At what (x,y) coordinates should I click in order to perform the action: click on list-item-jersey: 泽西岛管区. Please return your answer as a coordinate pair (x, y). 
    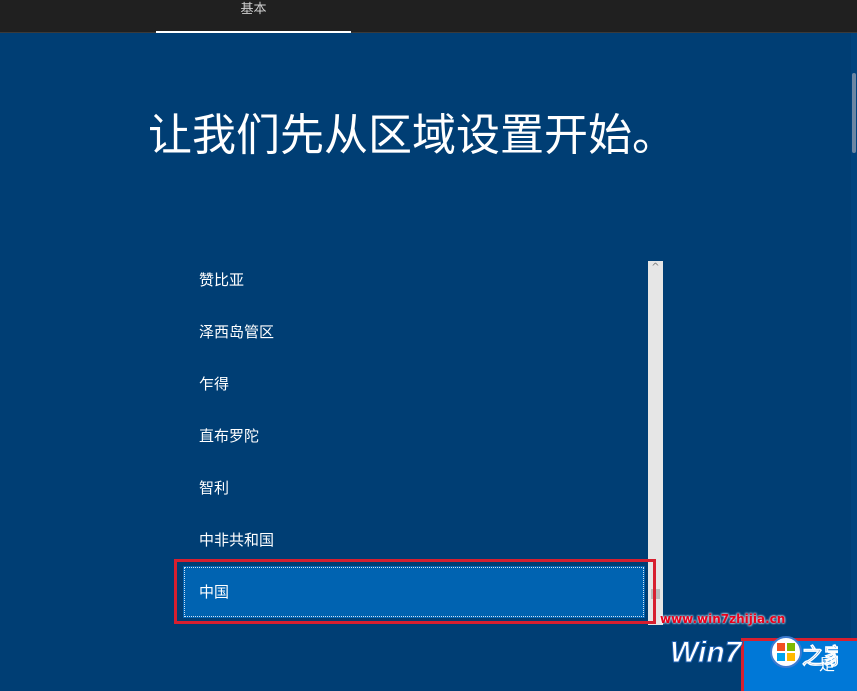
    Looking at the image, I should click on (414, 332).